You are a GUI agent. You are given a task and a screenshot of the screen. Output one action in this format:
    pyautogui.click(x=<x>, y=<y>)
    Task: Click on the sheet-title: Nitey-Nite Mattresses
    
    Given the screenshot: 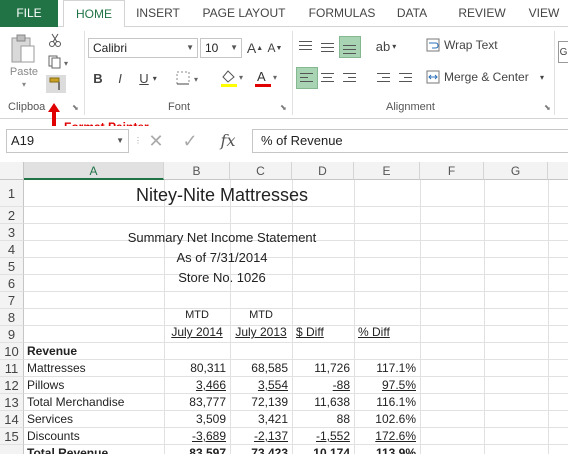 What is the action you would take?
    pyautogui.click(x=222, y=195)
    